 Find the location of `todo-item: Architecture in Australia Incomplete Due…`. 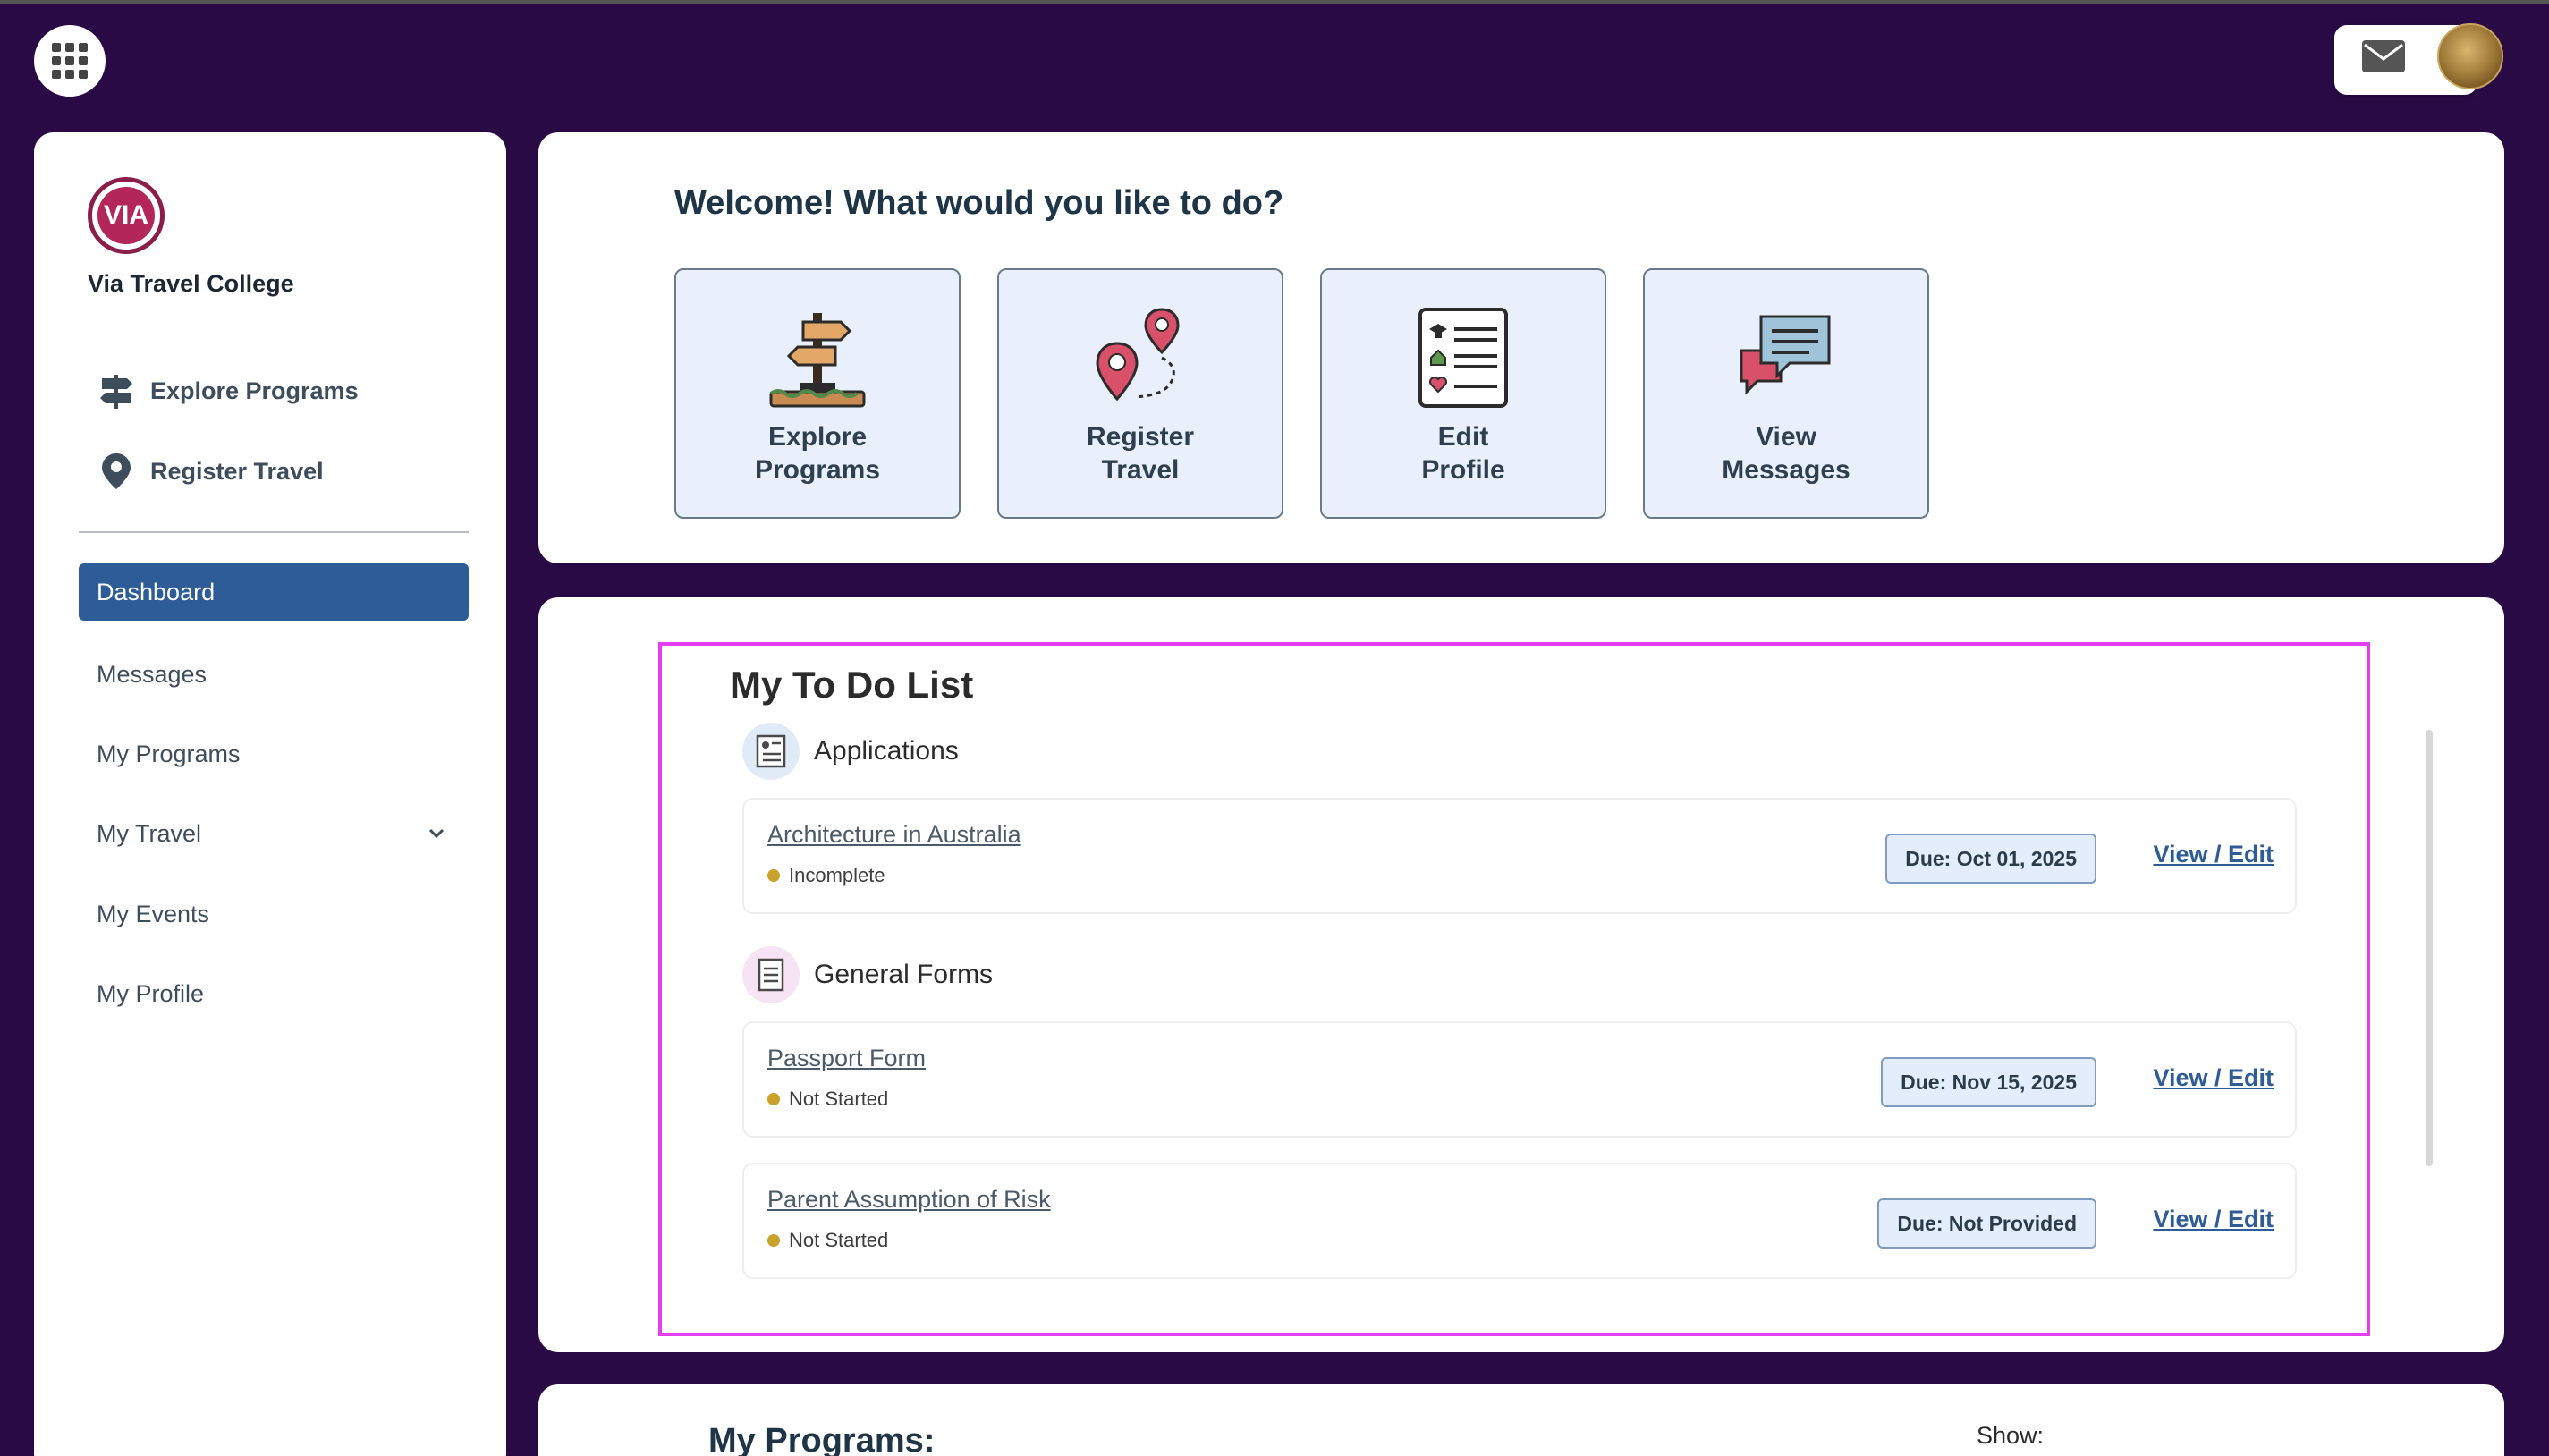

todo-item: Architecture in Australia Incomplete Due… is located at coordinates (1520, 856).